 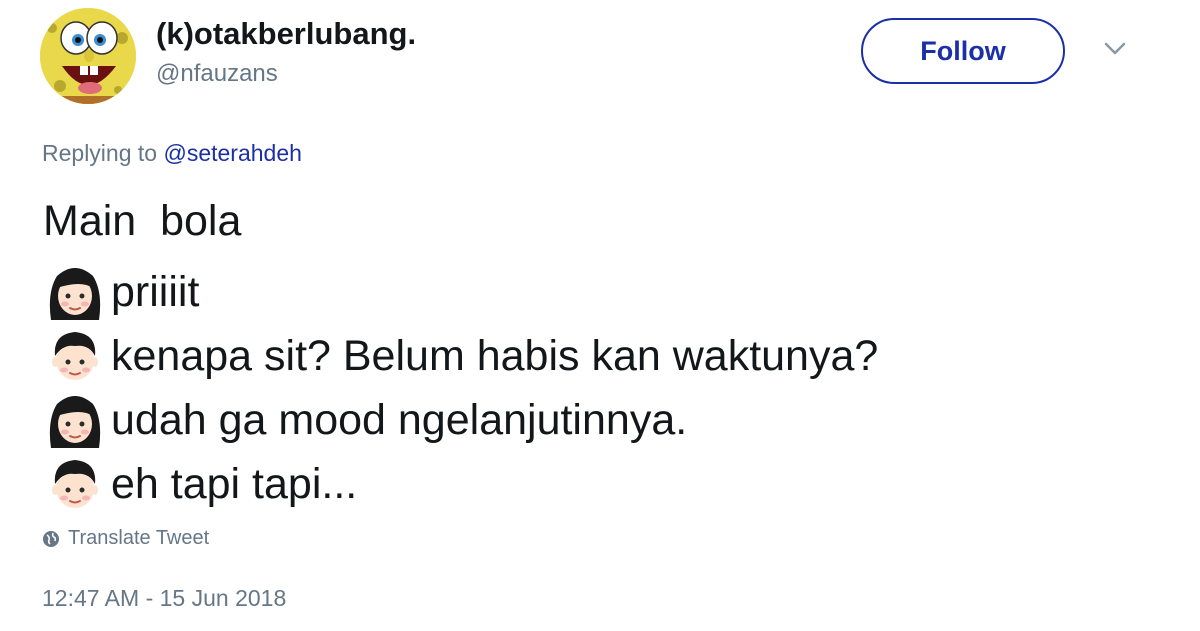 What do you see at coordinates (51, 538) in the screenshot?
I see `globe-icon` at bounding box center [51, 538].